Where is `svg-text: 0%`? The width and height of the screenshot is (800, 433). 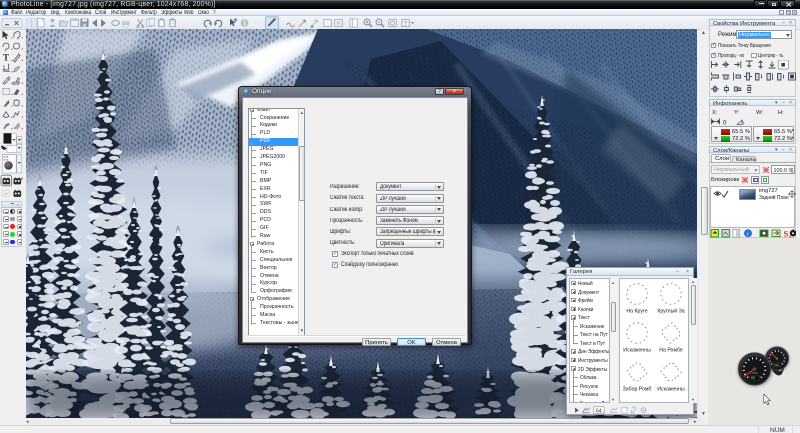
svg-text: 0% is located at coordinates (753, 378).